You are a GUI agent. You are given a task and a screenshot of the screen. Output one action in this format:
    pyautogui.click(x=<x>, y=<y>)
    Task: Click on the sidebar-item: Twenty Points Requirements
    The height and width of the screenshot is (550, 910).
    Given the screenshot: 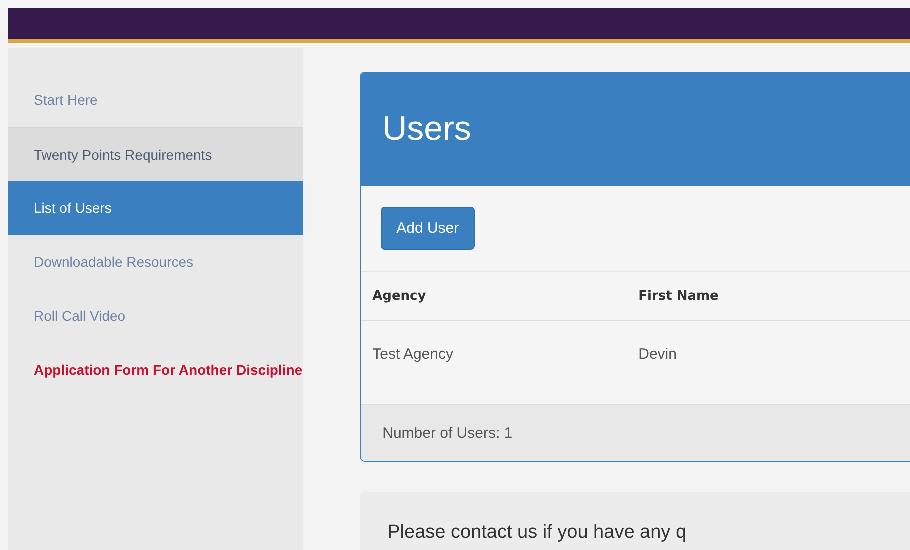 What is the action you would take?
    pyautogui.click(x=155, y=154)
    